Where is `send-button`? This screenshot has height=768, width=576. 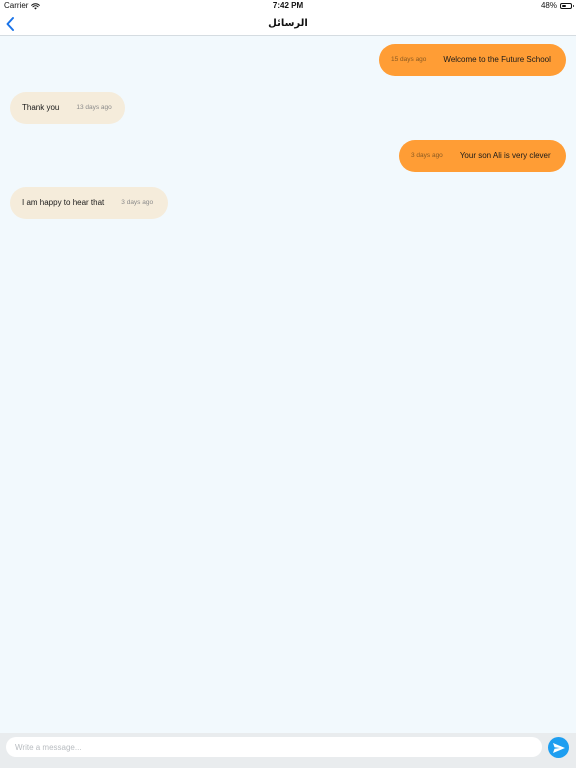 send-button is located at coordinates (558, 747).